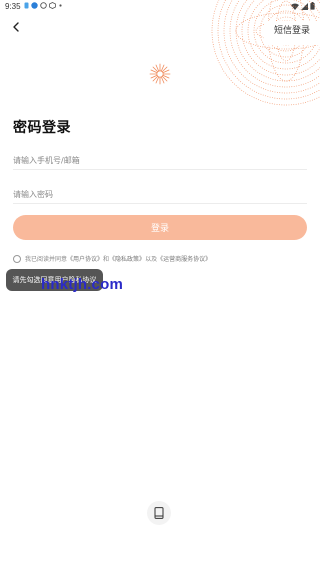 The height and width of the screenshot is (568, 320). What do you see at coordinates (265, 53) in the screenshot?
I see `decorative-pattern` at bounding box center [265, 53].